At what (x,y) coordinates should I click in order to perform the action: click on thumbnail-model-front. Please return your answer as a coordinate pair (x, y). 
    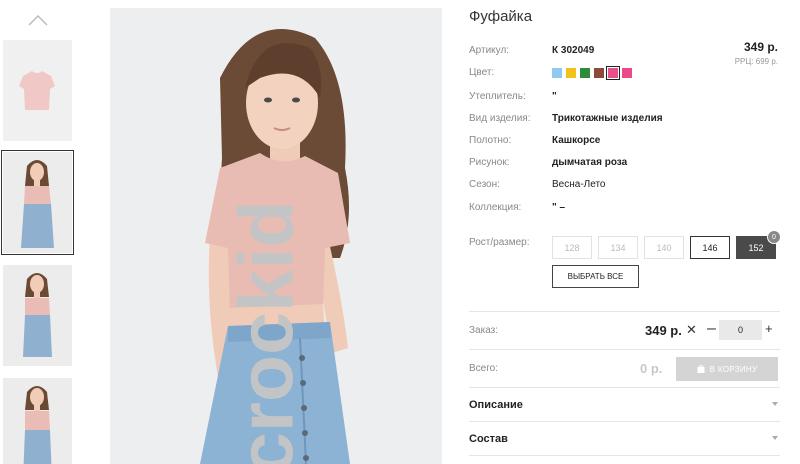
    Looking at the image, I should click on (37, 202).